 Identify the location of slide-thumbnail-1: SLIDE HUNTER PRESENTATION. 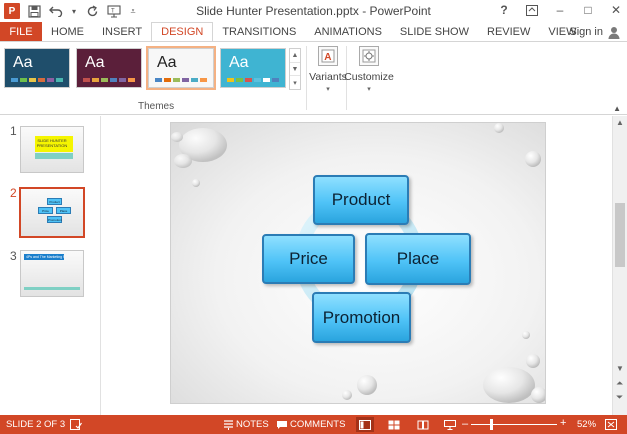
(52, 149).